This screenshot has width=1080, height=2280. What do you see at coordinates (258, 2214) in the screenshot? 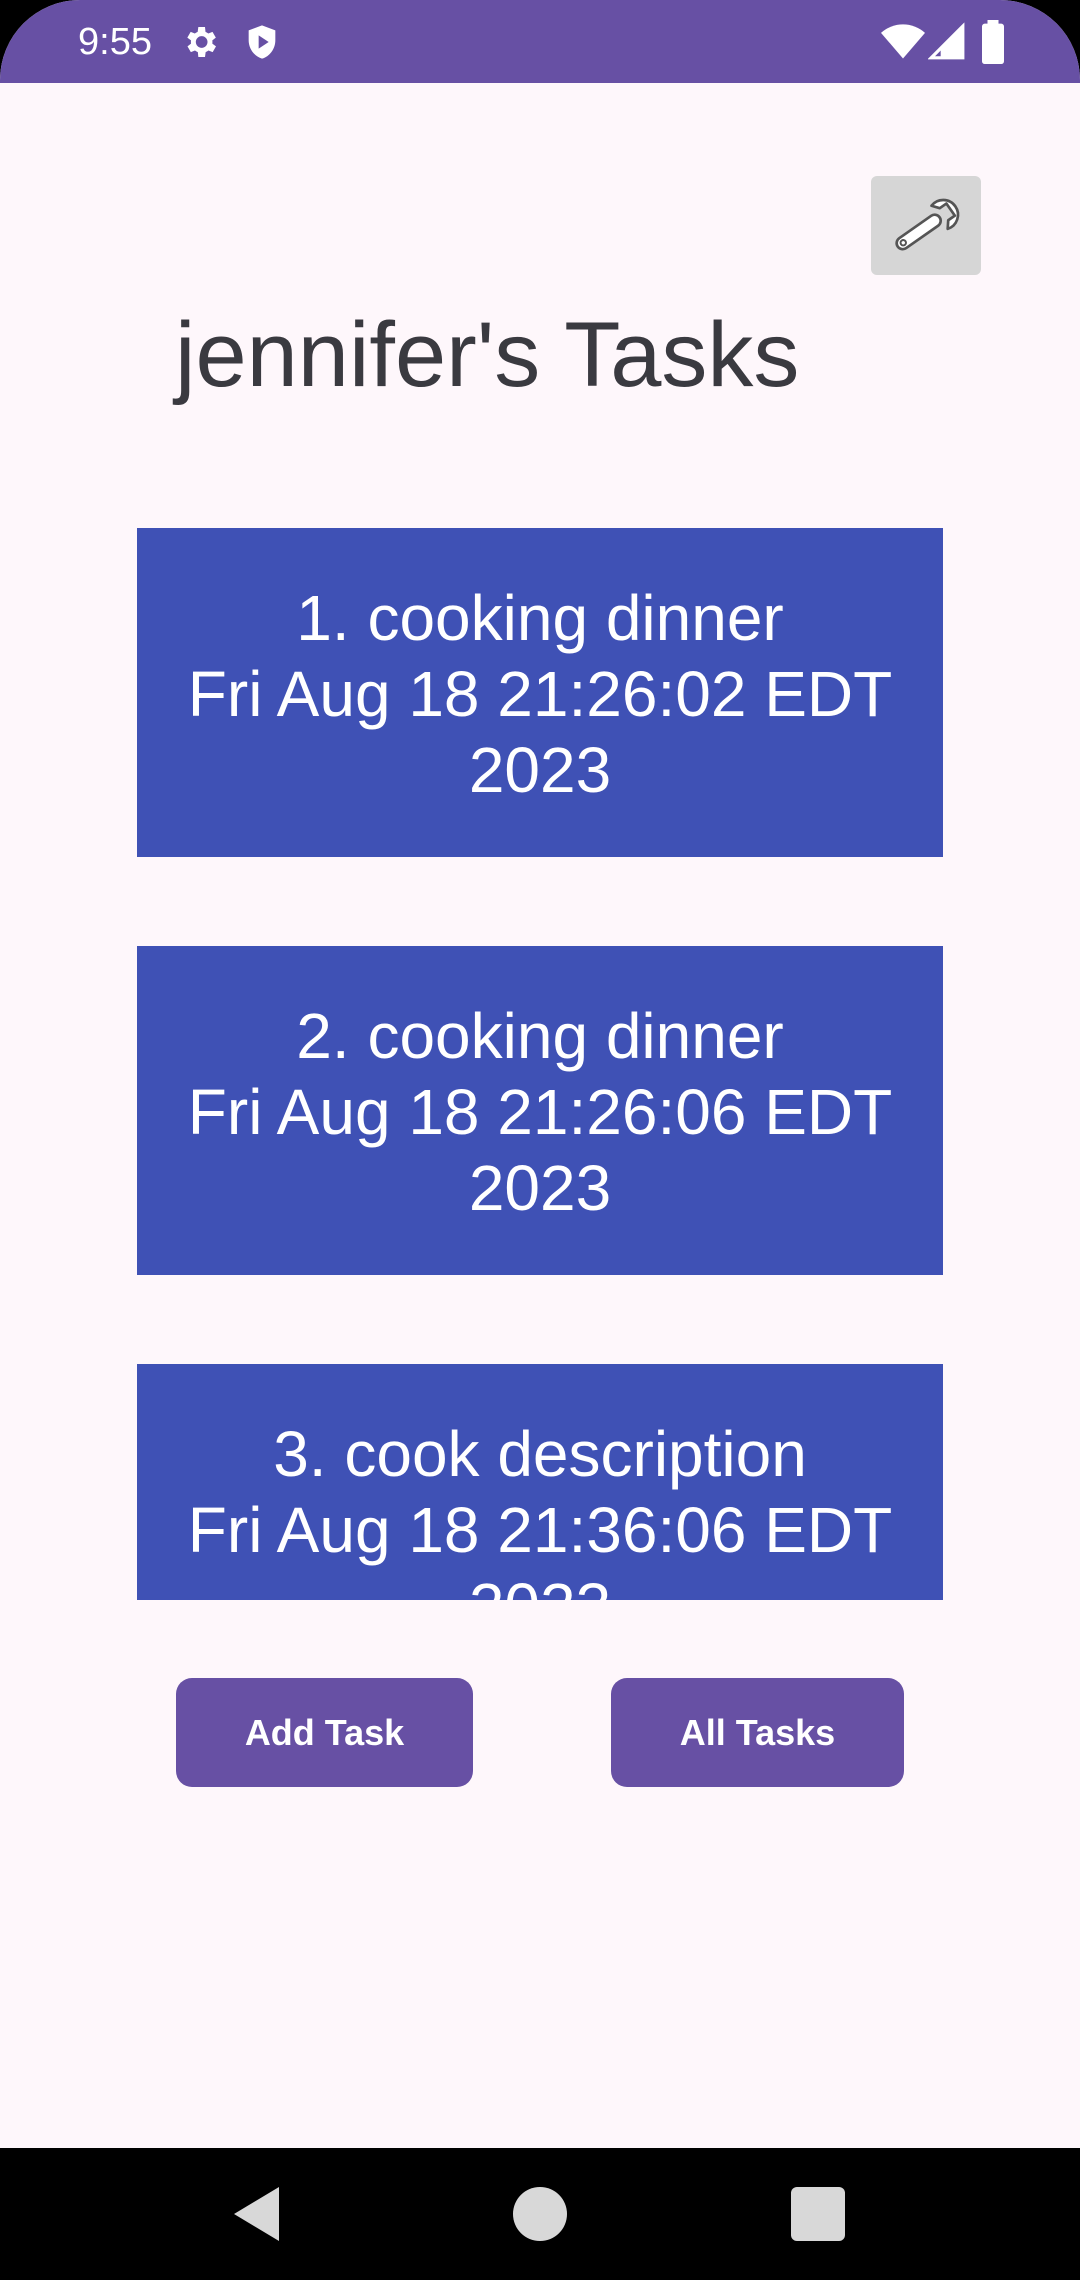
I see `back-icon` at bounding box center [258, 2214].